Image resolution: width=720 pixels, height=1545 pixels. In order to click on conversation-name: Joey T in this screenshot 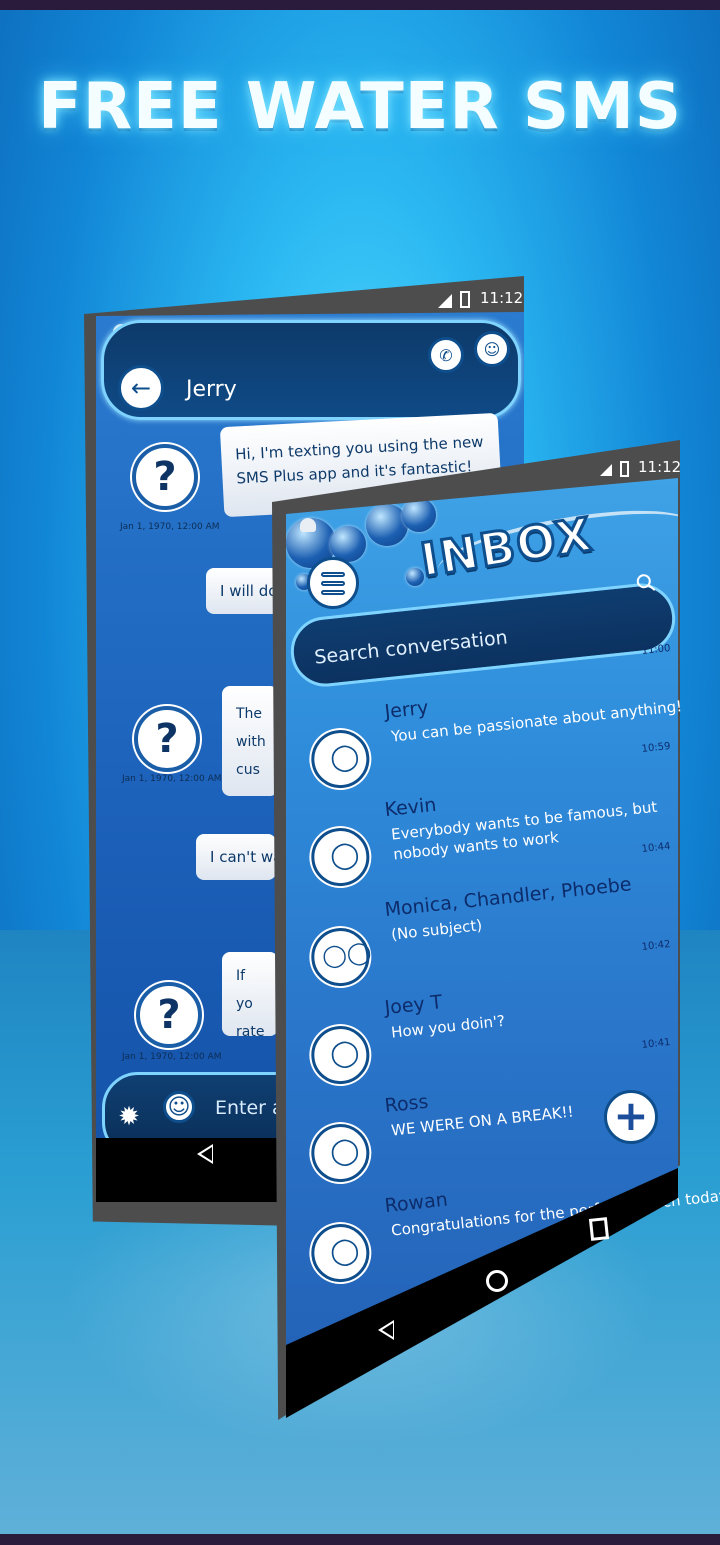, I will do `click(413, 1005)`.